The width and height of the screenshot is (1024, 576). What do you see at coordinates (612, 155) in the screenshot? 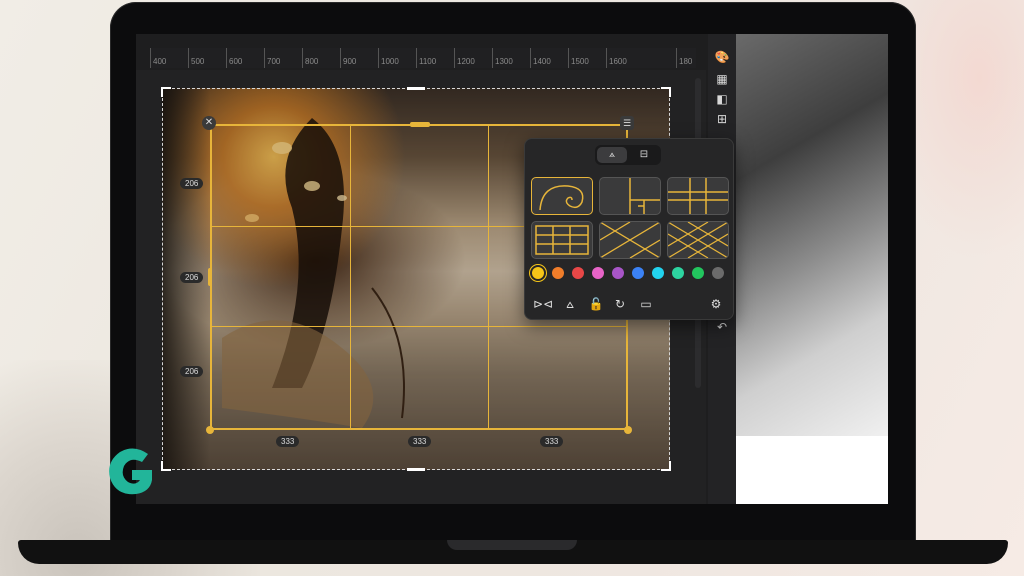
I see `overlay-icon: ⟑` at bounding box center [612, 155].